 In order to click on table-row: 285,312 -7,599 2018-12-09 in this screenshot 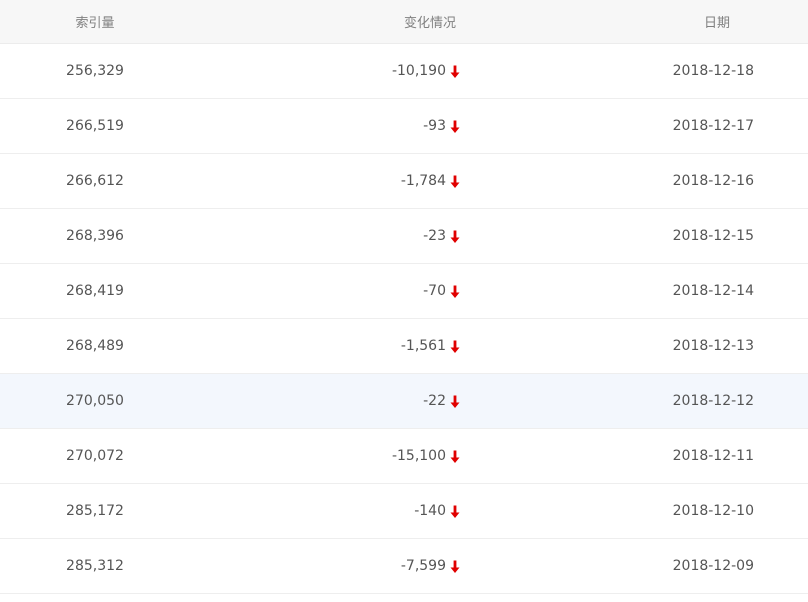, I will do `click(404, 566)`.